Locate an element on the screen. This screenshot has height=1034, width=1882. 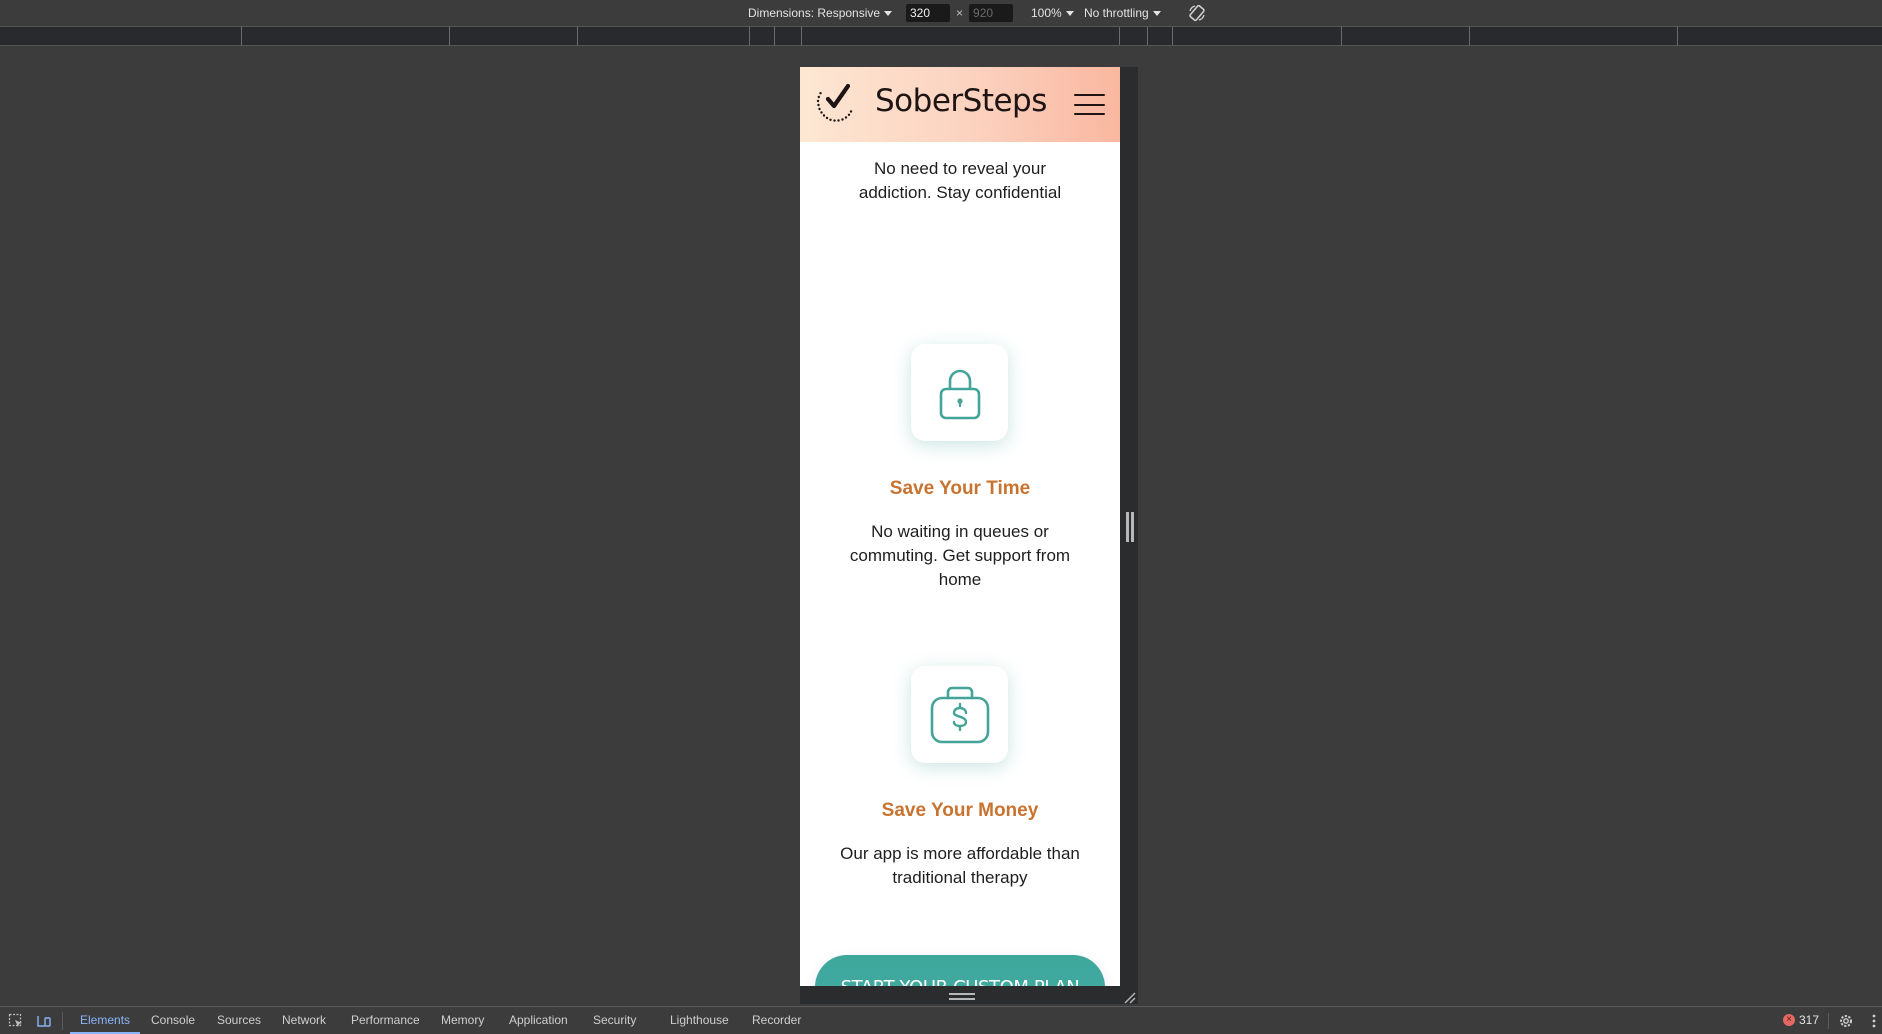
feature-title: Save Your Money is located at coordinates (960, 810).